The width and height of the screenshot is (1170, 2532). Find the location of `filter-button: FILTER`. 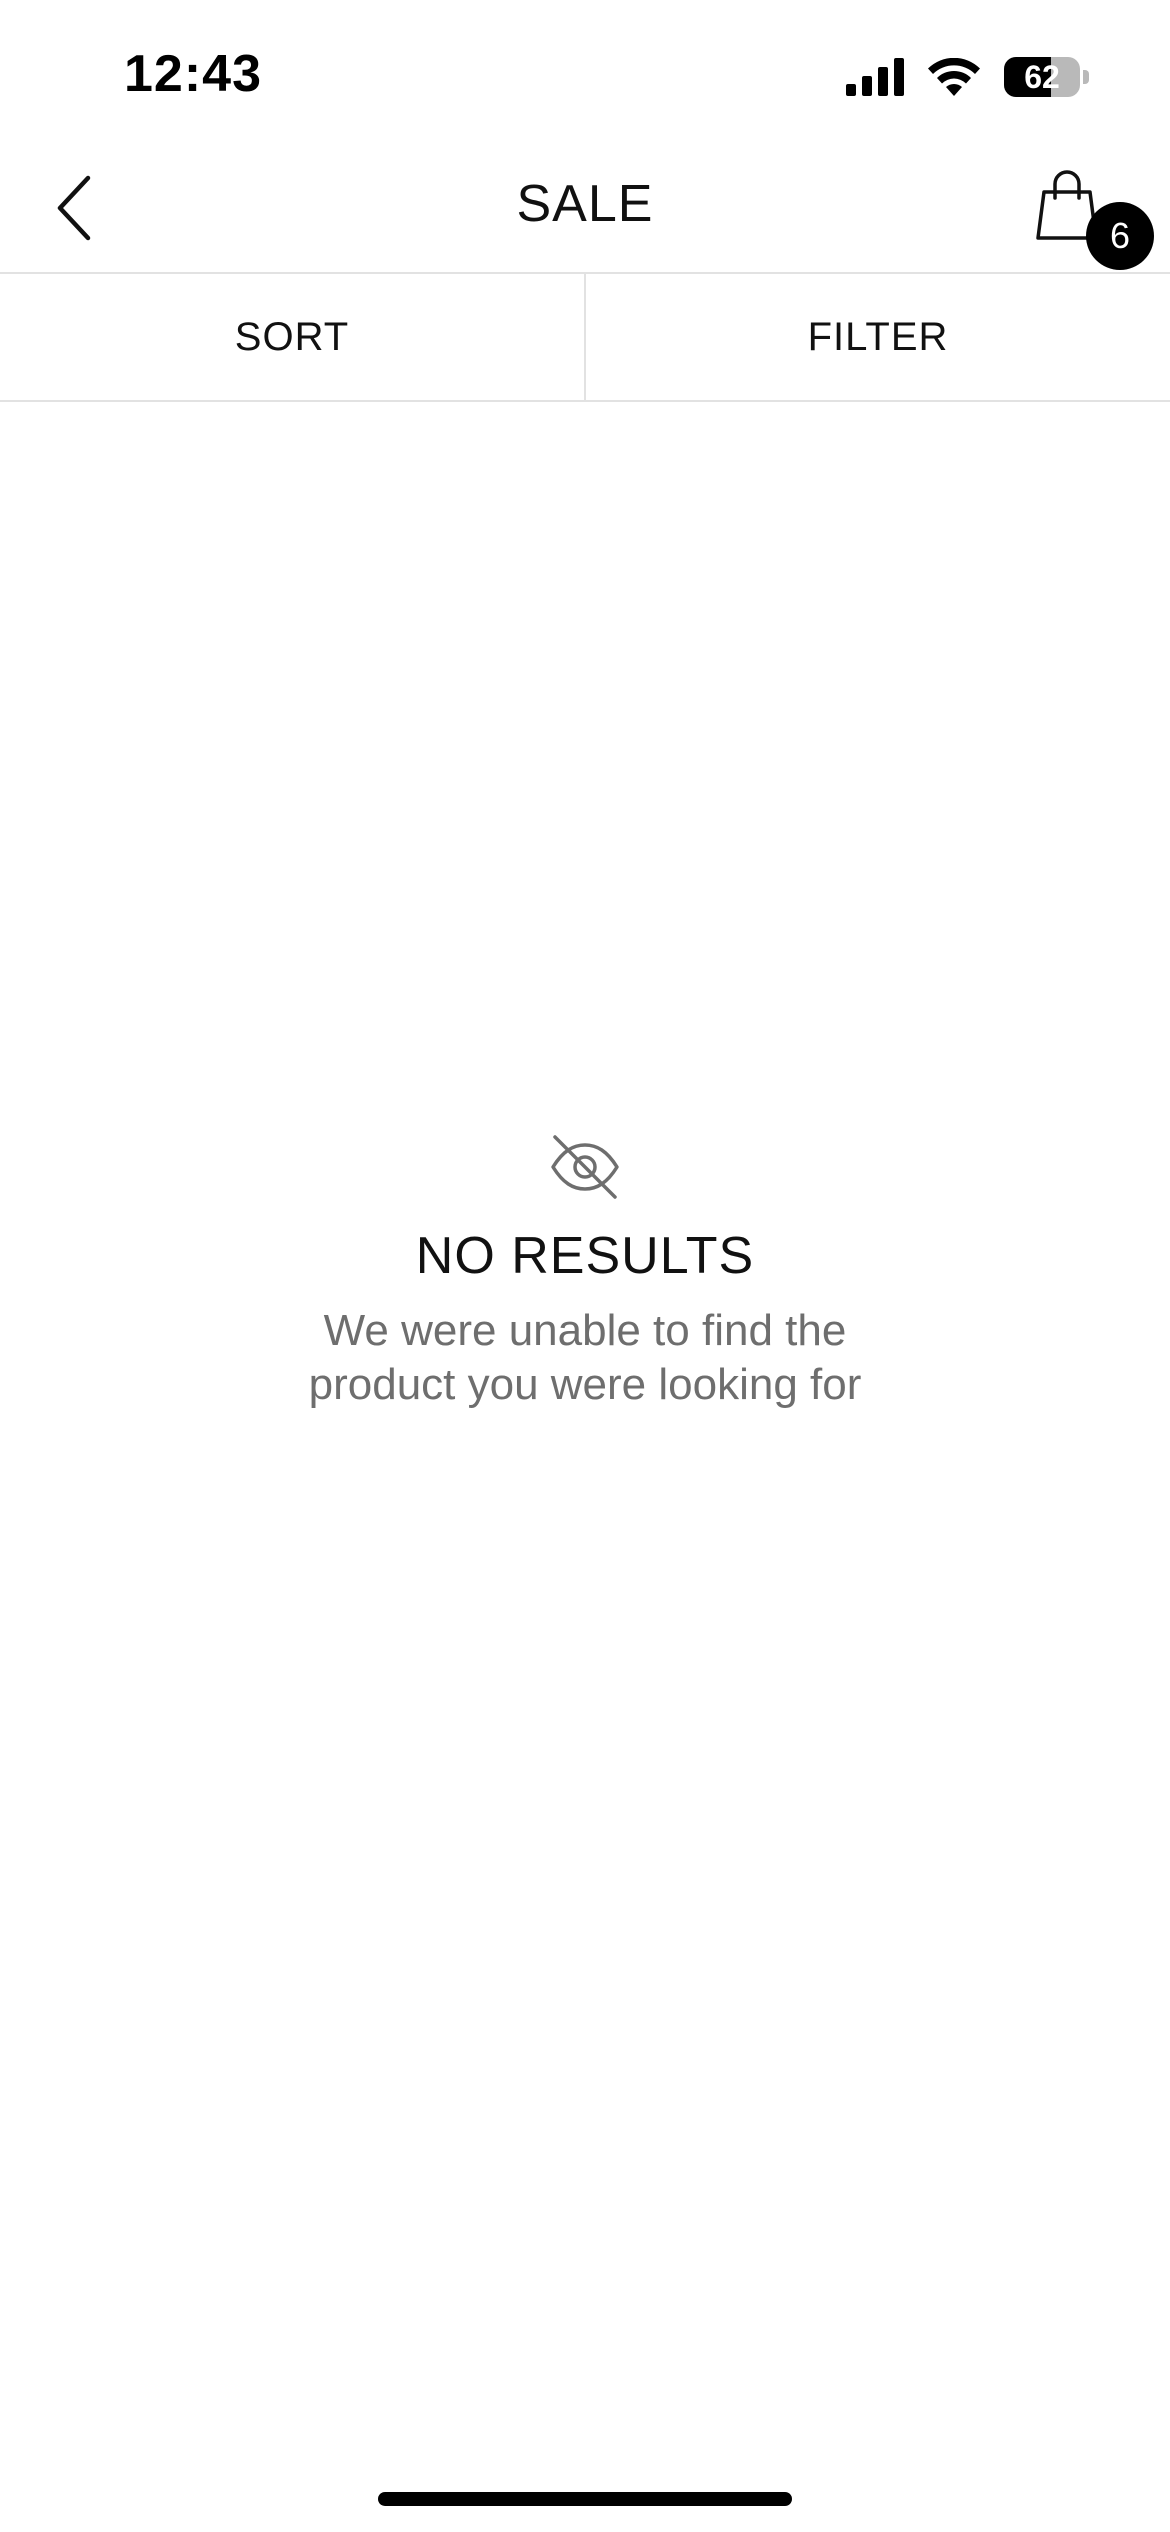

filter-button: FILTER is located at coordinates (878, 337).